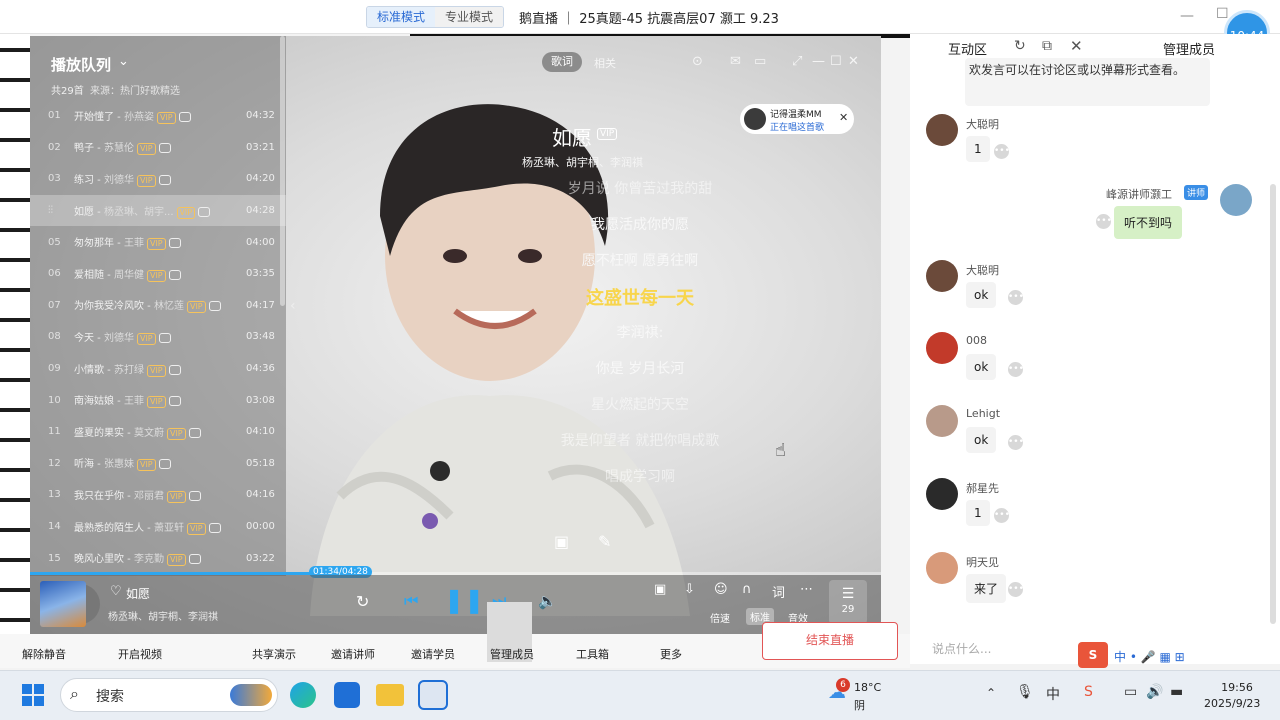  What do you see at coordinates (797, 61) in the screenshot?
I see `fullscreen-icon: ⤢` at bounding box center [797, 61].